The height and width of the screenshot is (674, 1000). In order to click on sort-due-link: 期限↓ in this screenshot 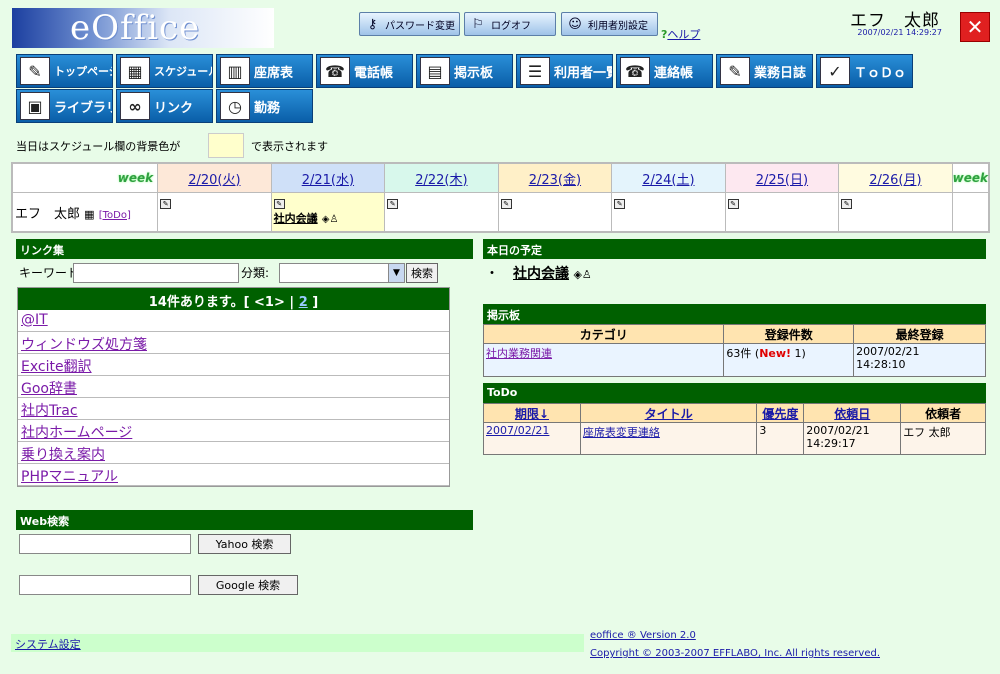, I will do `click(532, 414)`.